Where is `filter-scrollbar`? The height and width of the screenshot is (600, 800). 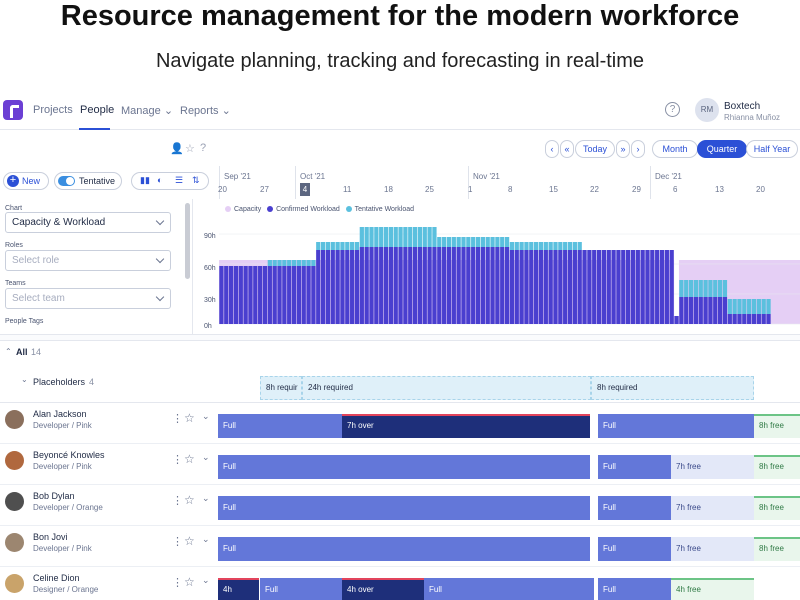
filter-scrollbar is located at coordinates (187, 241).